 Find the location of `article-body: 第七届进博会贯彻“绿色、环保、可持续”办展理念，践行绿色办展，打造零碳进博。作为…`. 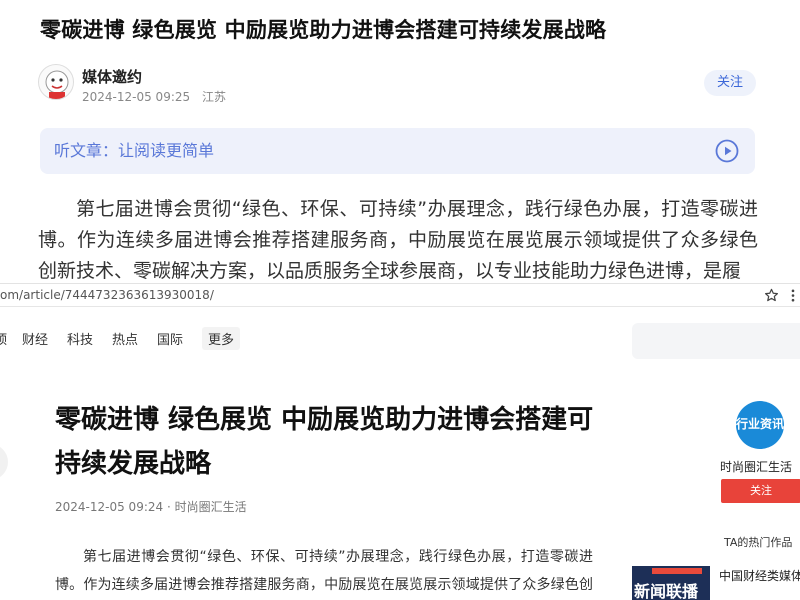

article-body: 第七届进博会贯彻“绿色、环保、可持续”办展理念，践行绿色办展，打造零碳进博。作为… is located at coordinates (324, 571).